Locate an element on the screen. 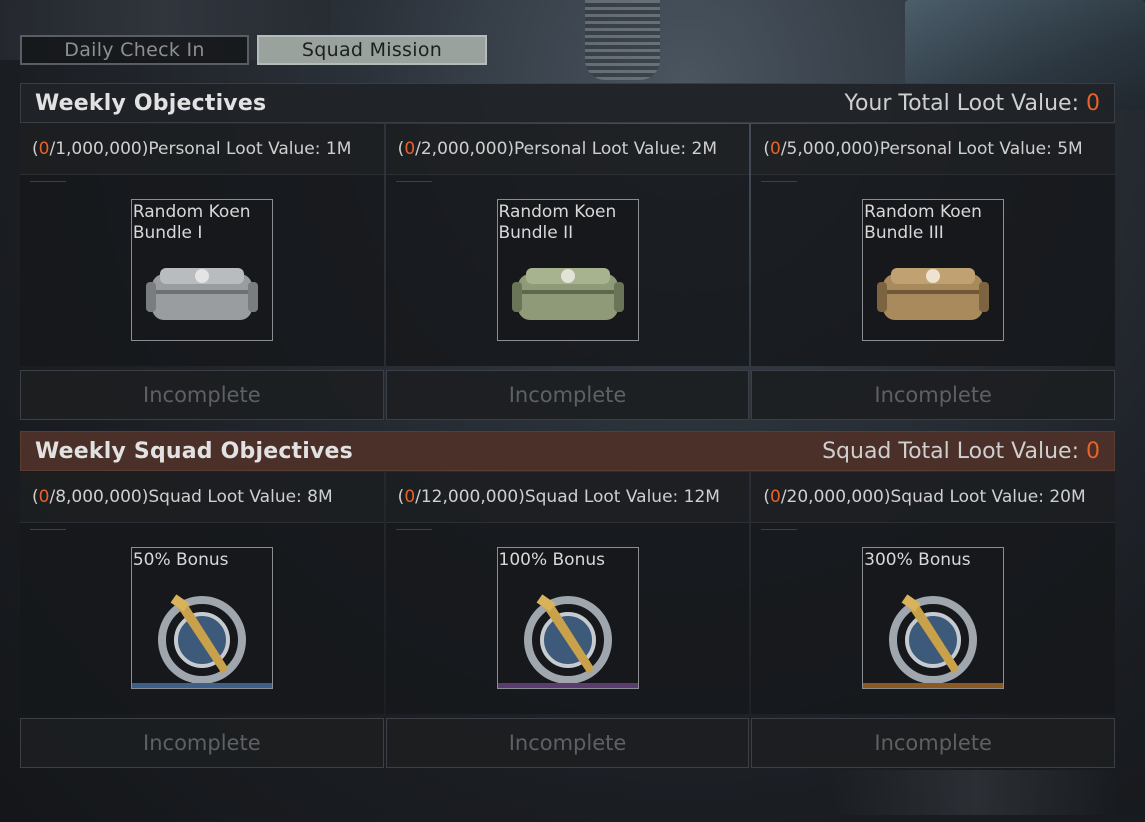  reward-item: Random Koen Bundle I is located at coordinates (201, 270).